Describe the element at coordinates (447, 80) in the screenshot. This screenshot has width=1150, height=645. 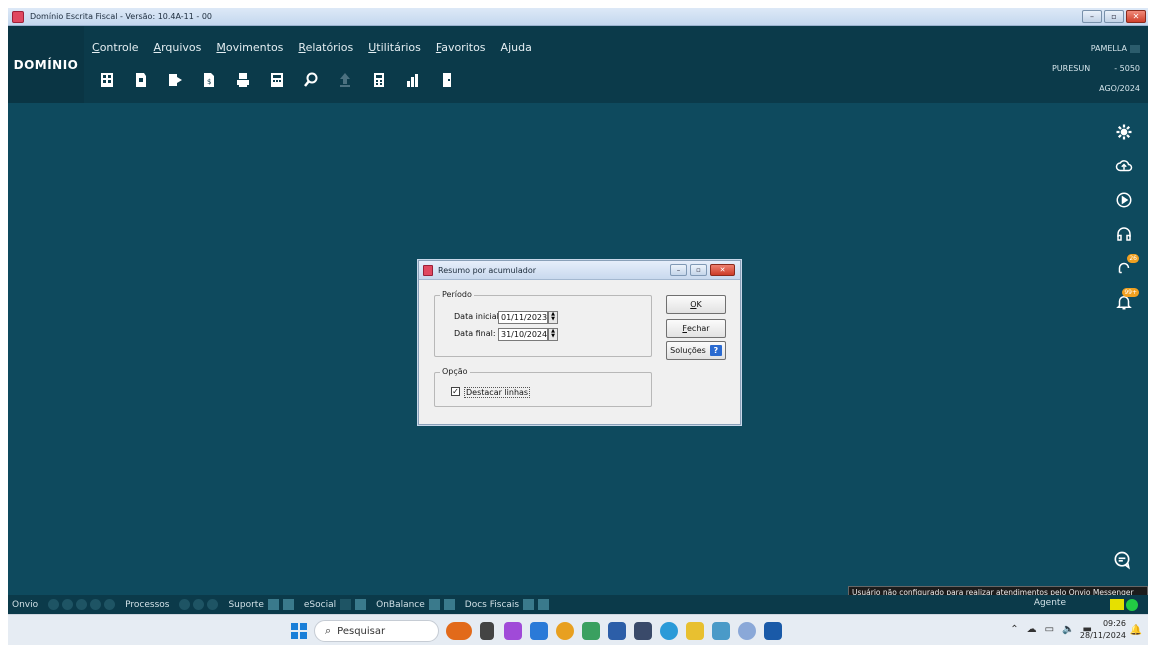
I see `toolbar-exit-door-icon` at that location.